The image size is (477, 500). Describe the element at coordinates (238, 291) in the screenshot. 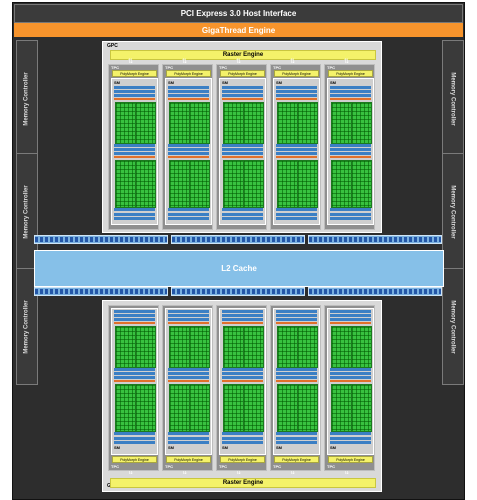

I see `l2-slice` at that location.